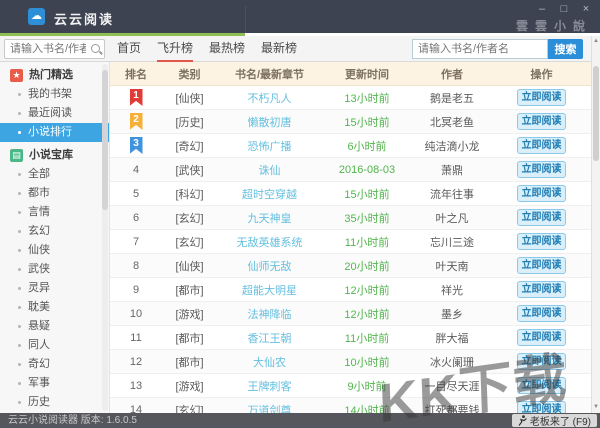 Image resolution: width=600 pixels, height=428 pixels. Describe the element at coordinates (227, 49) in the screenshot. I see `tab-hottest-rank: 最热榜` at that location.